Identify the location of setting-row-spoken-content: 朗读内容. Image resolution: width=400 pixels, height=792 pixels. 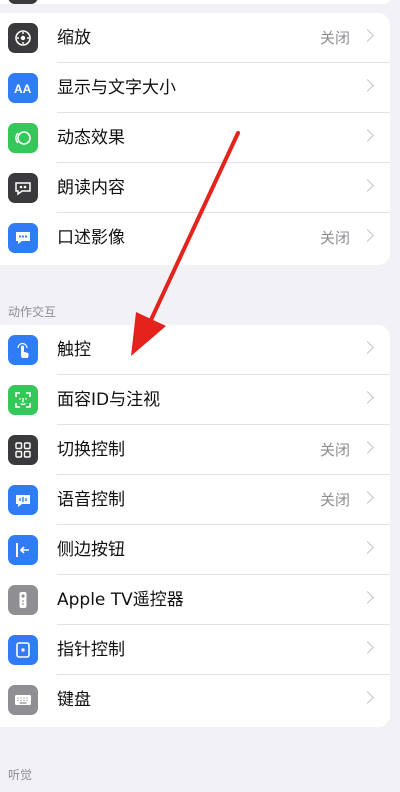
(195, 188).